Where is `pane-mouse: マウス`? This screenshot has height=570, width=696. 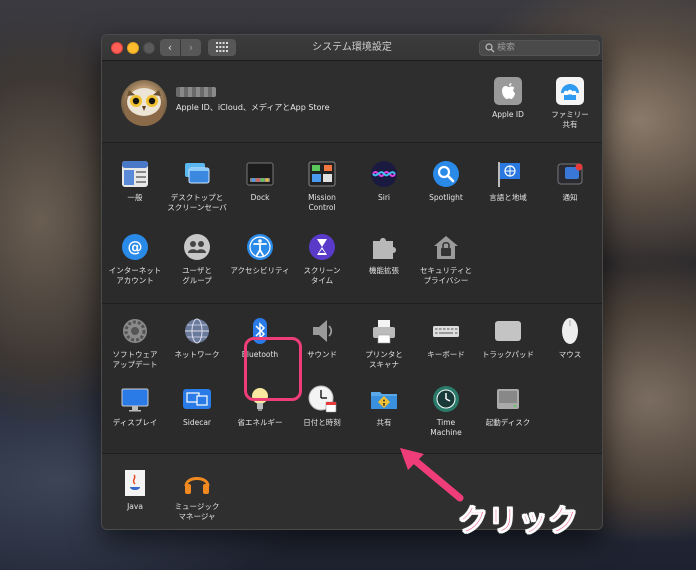 pane-mouse: マウス is located at coordinates (570, 338).